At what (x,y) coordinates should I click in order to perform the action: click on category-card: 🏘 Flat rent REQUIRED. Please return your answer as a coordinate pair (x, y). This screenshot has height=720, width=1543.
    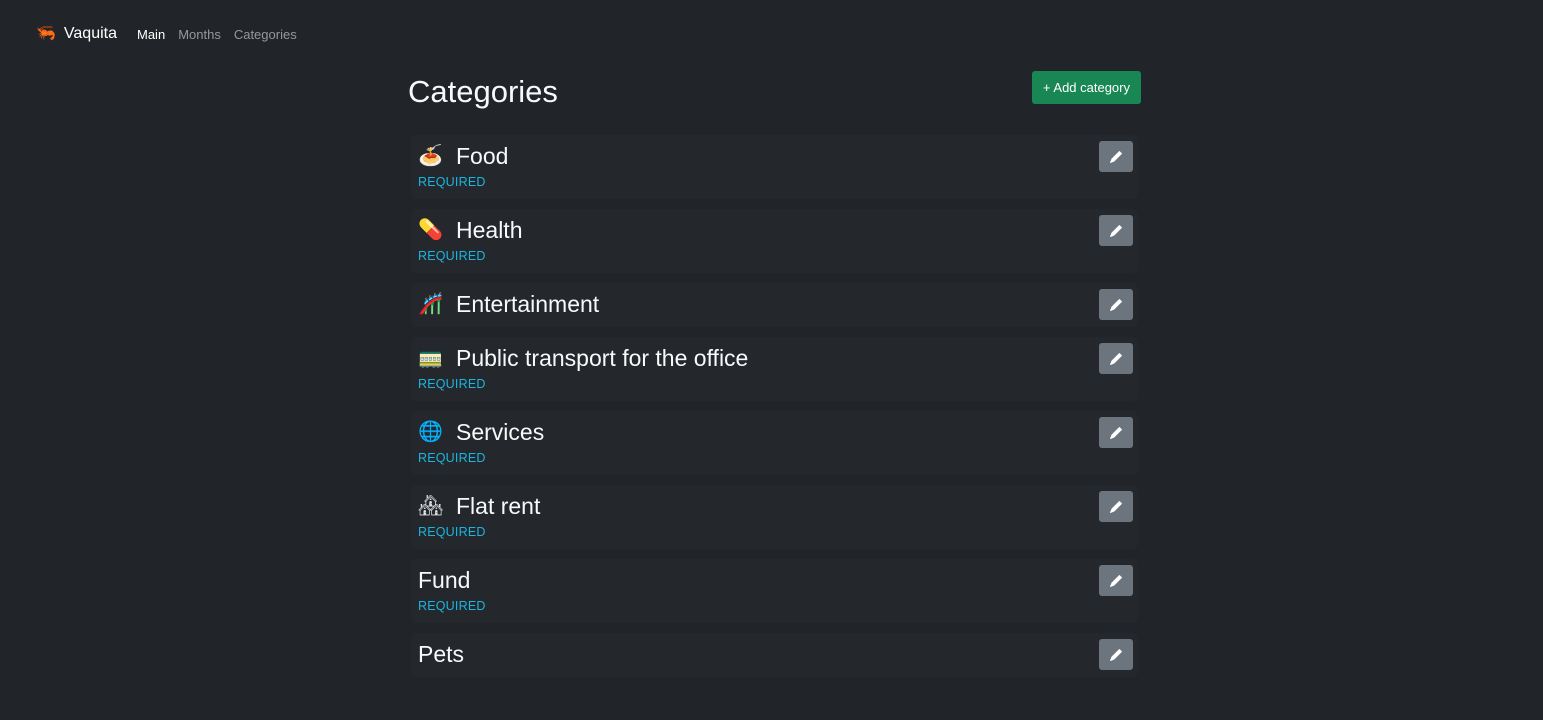
    Looking at the image, I should click on (774, 517).